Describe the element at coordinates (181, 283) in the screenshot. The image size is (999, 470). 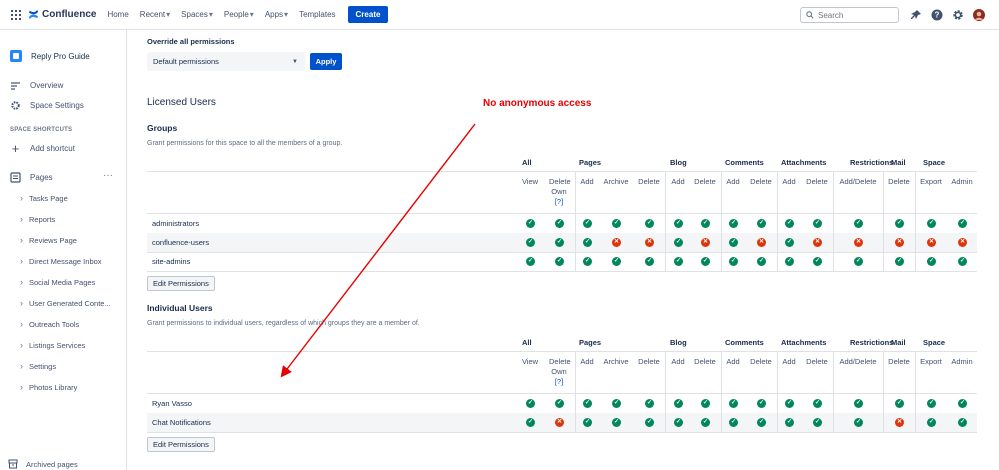
I see `groups-edit-permissions-button: Edit Permissions` at that location.